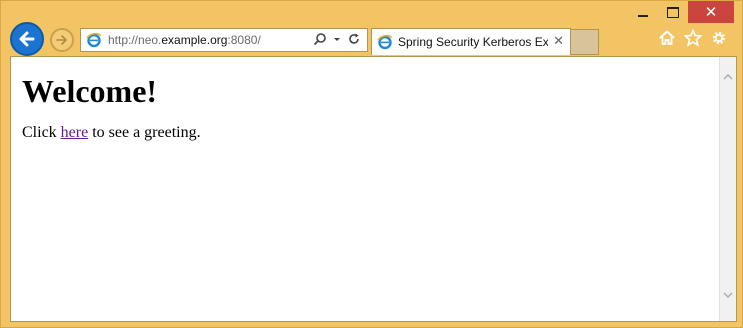 The width and height of the screenshot is (743, 328). I want to click on forward-arrow-icon, so click(61, 40).